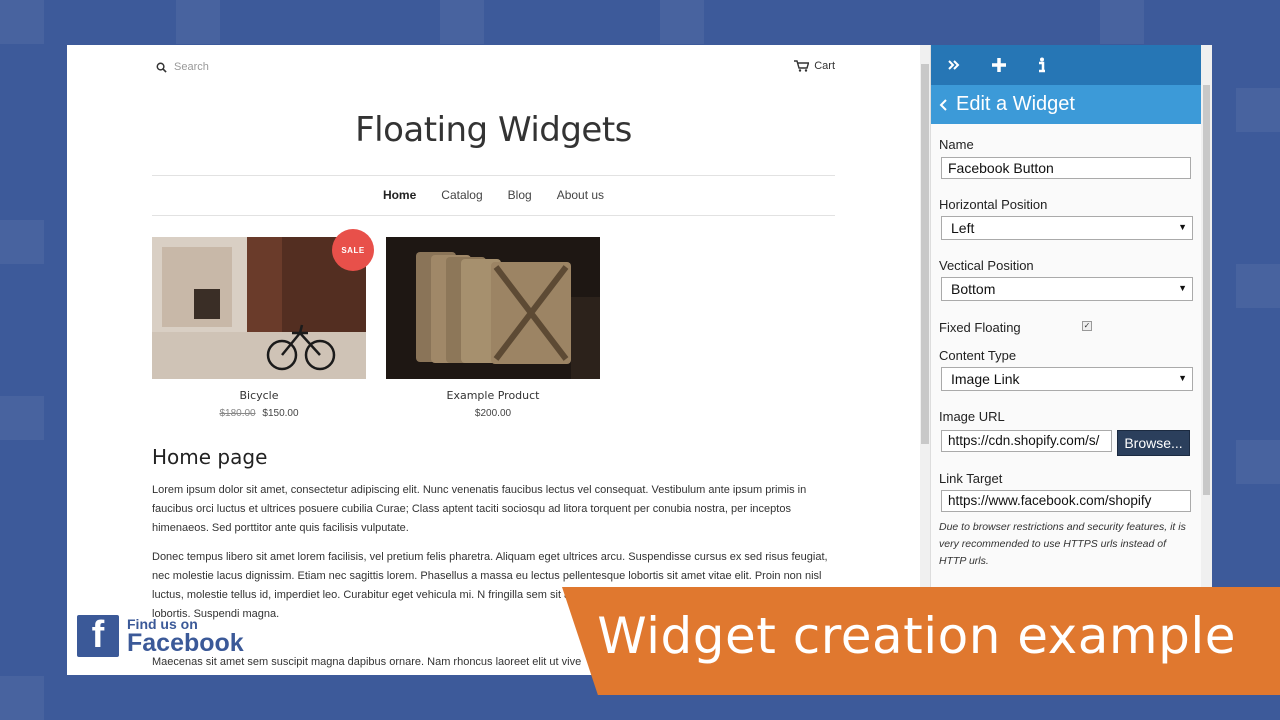 The width and height of the screenshot is (1280, 720). What do you see at coordinates (1015, 104) in the screenshot?
I see `panel-title: Edit a Widget` at bounding box center [1015, 104].